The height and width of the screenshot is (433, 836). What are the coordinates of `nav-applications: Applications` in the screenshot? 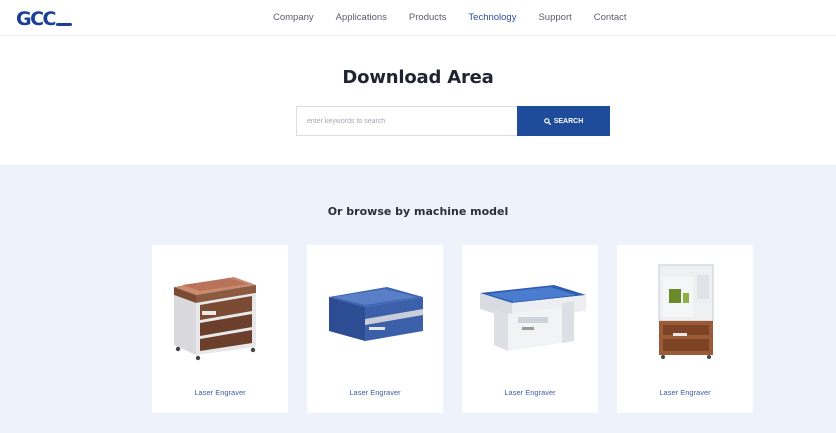 It's located at (361, 17).